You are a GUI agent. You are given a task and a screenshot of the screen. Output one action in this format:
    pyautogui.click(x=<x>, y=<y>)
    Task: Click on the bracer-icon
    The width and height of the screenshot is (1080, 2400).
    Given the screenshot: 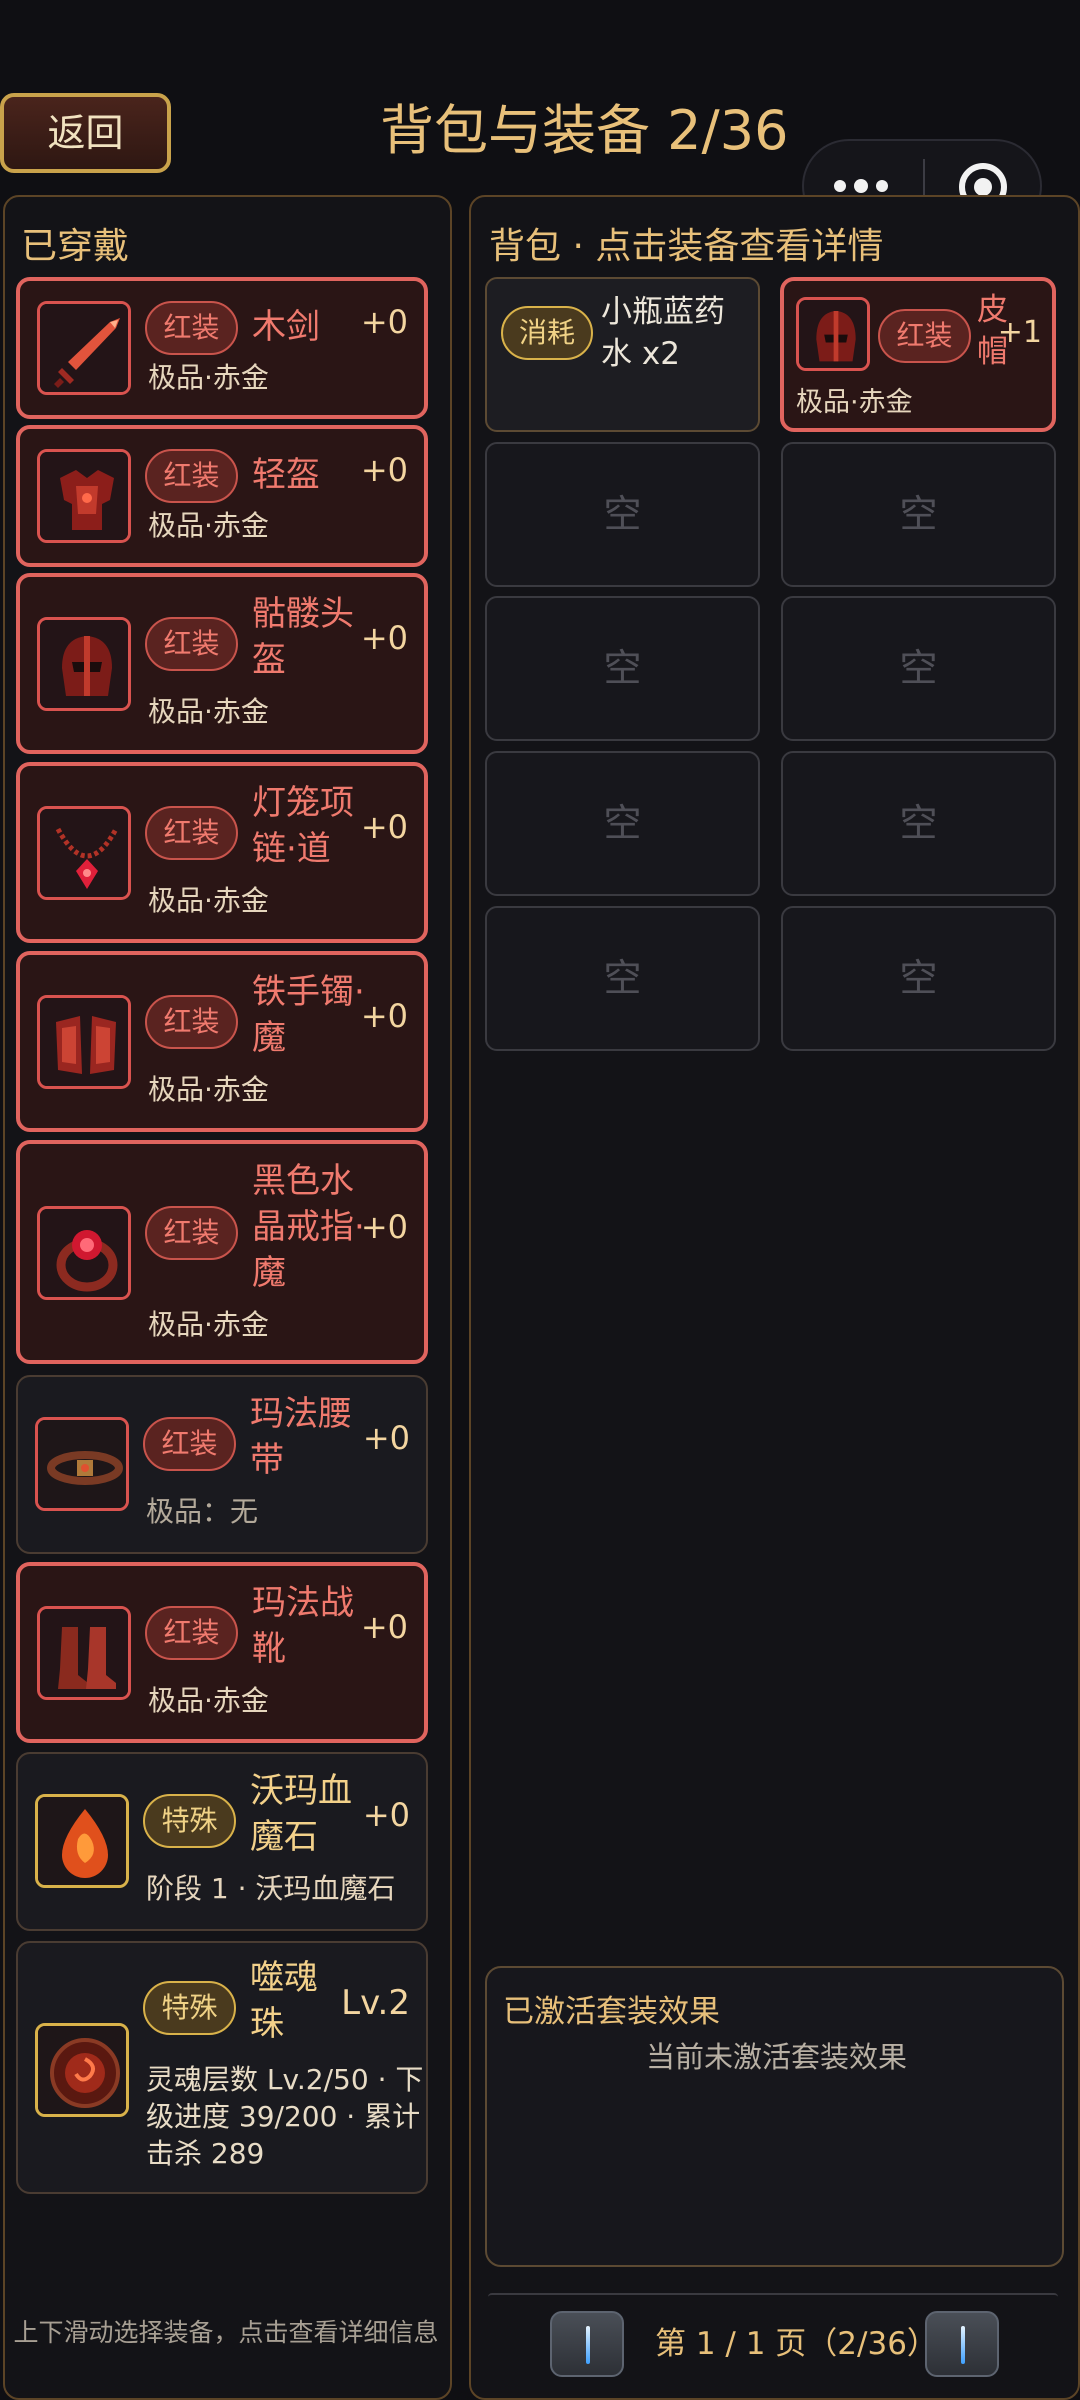 What is the action you would take?
    pyautogui.click(x=84, y=1042)
    